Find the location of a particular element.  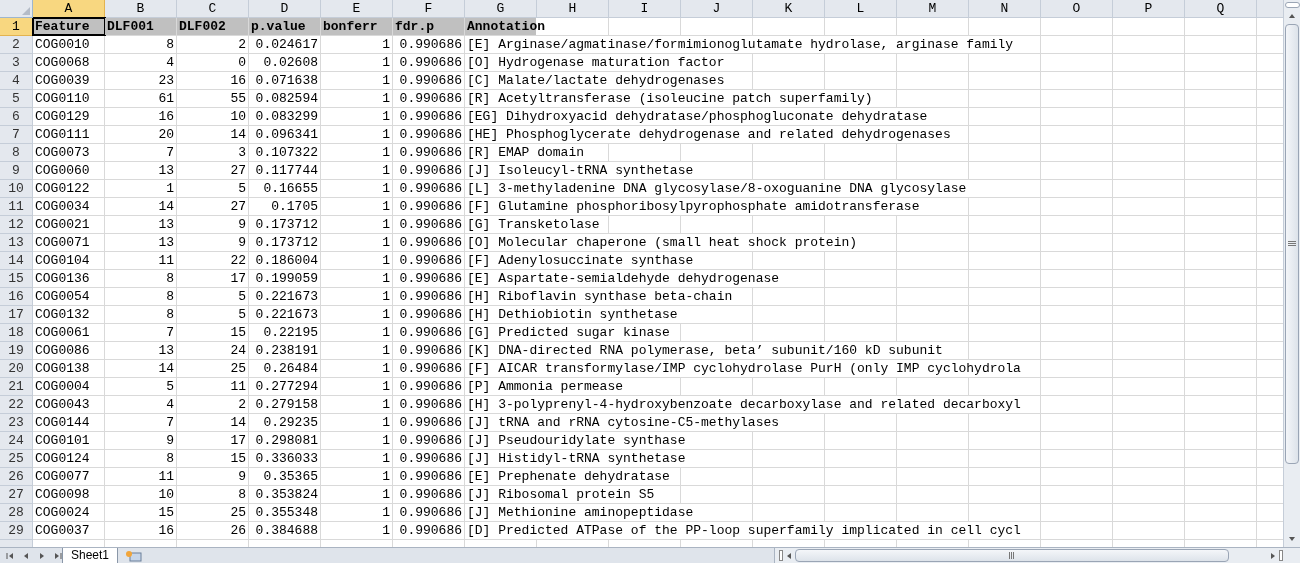

column-header: F is located at coordinates (429, 9).